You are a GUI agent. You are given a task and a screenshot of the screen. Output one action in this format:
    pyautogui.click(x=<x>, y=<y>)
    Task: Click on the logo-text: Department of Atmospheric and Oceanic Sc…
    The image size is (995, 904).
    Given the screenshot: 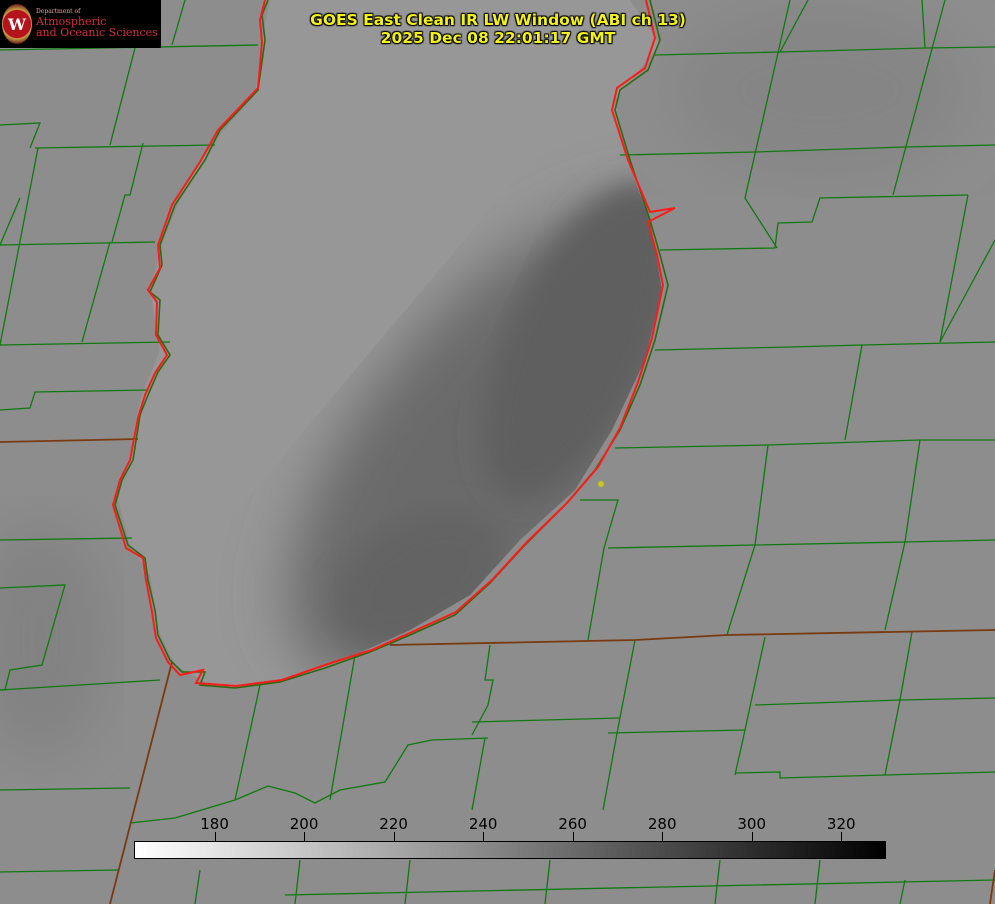 What is the action you would take?
    pyautogui.click(x=97, y=24)
    